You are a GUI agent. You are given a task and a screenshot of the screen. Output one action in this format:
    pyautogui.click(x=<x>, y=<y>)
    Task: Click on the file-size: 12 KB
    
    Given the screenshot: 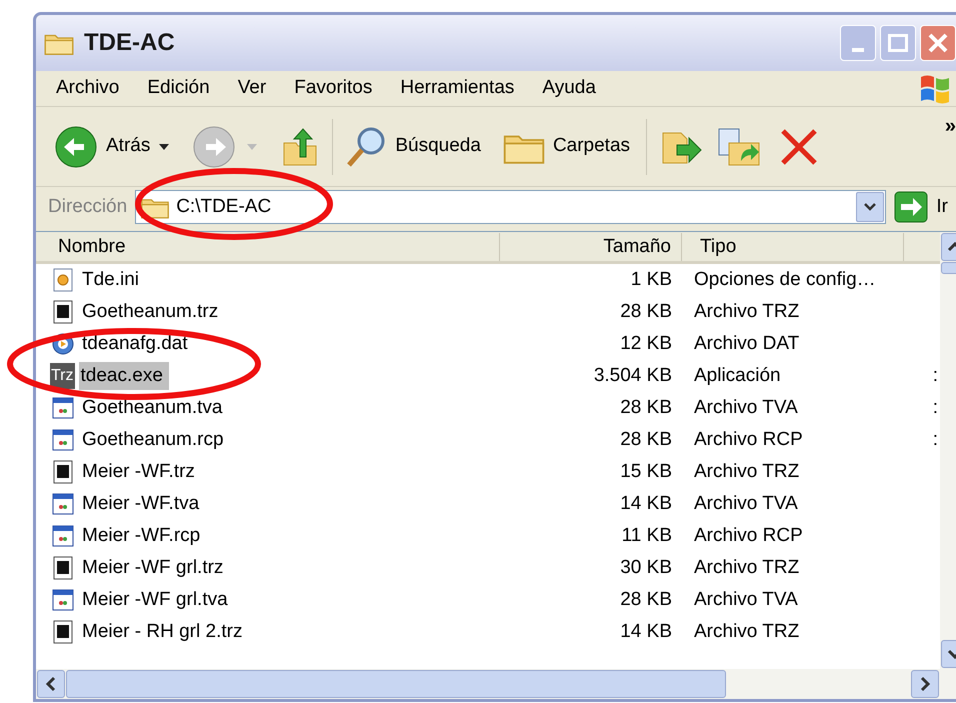 What is the action you would take?
    pyautogui.click(x=645, y=344)
    